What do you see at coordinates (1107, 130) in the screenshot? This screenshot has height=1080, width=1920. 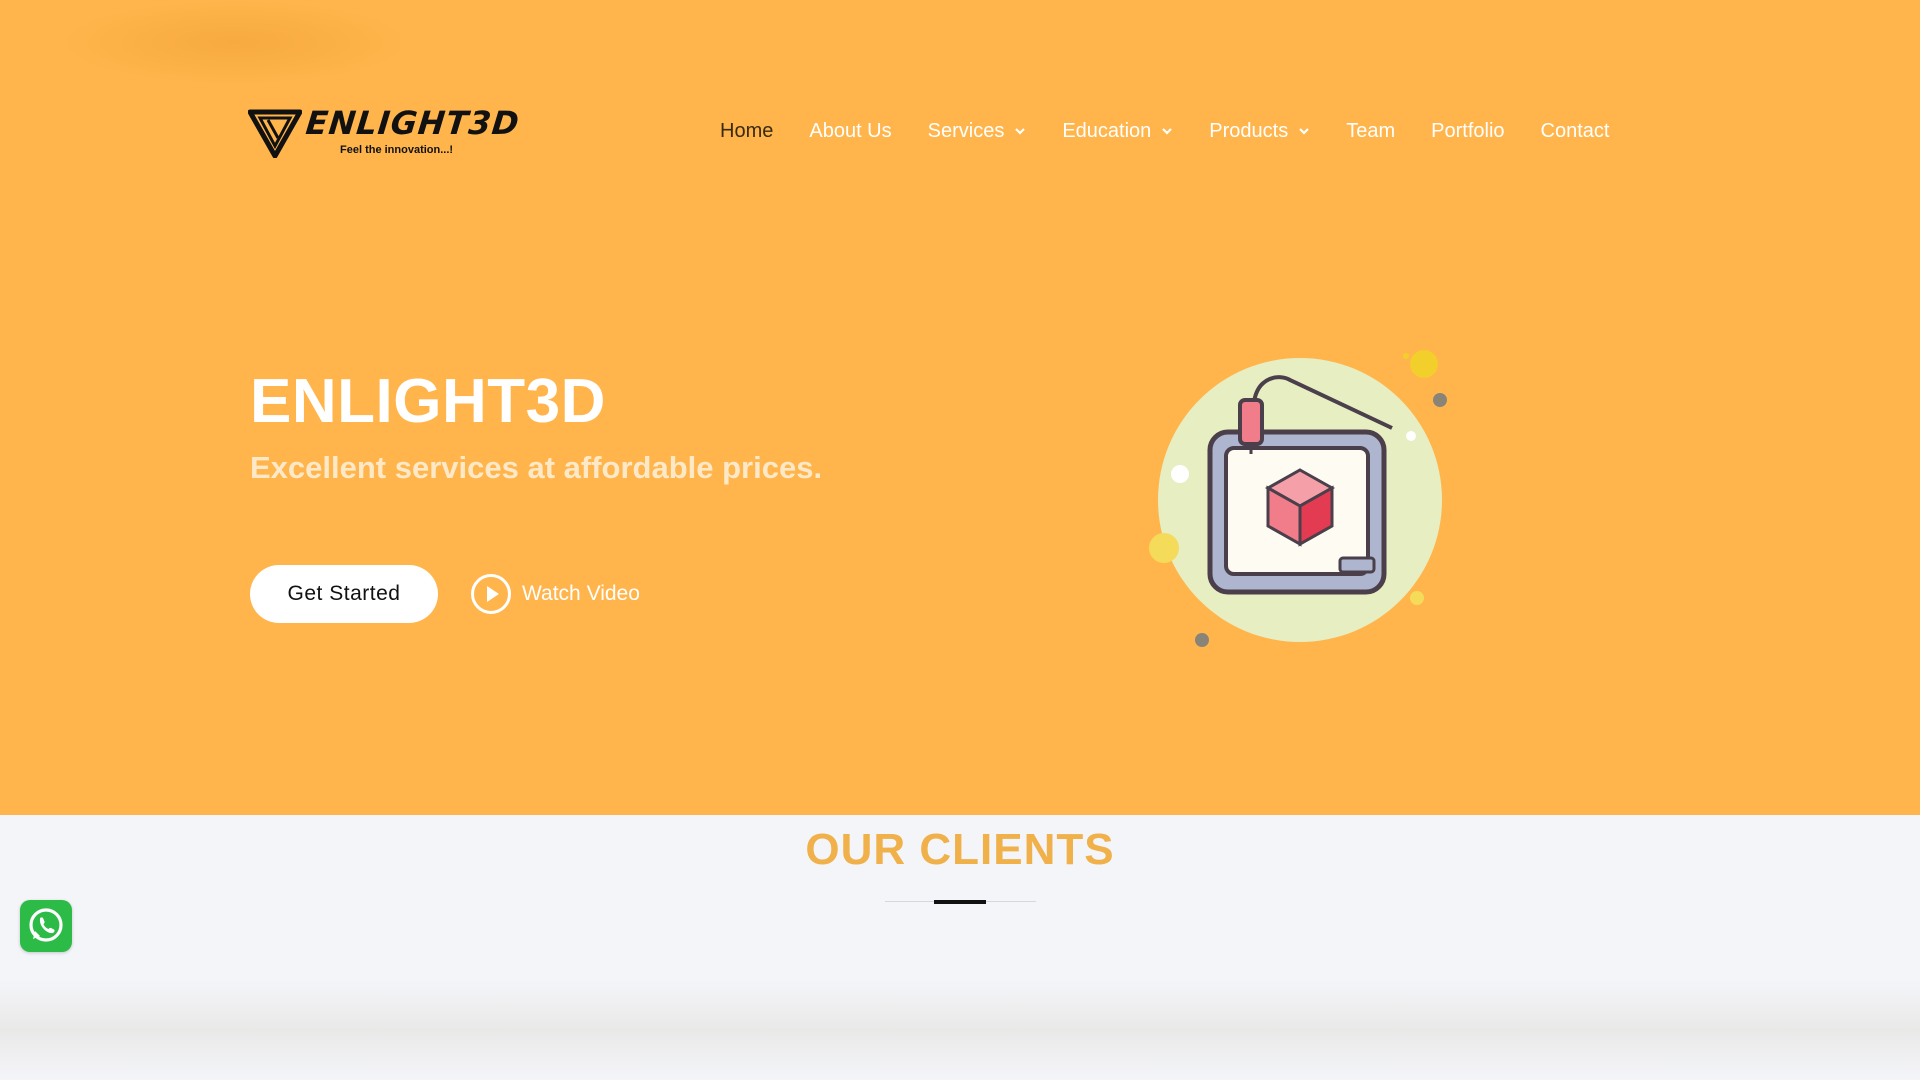 I see `nav-label: Education` at bounding box center [1107, 130].